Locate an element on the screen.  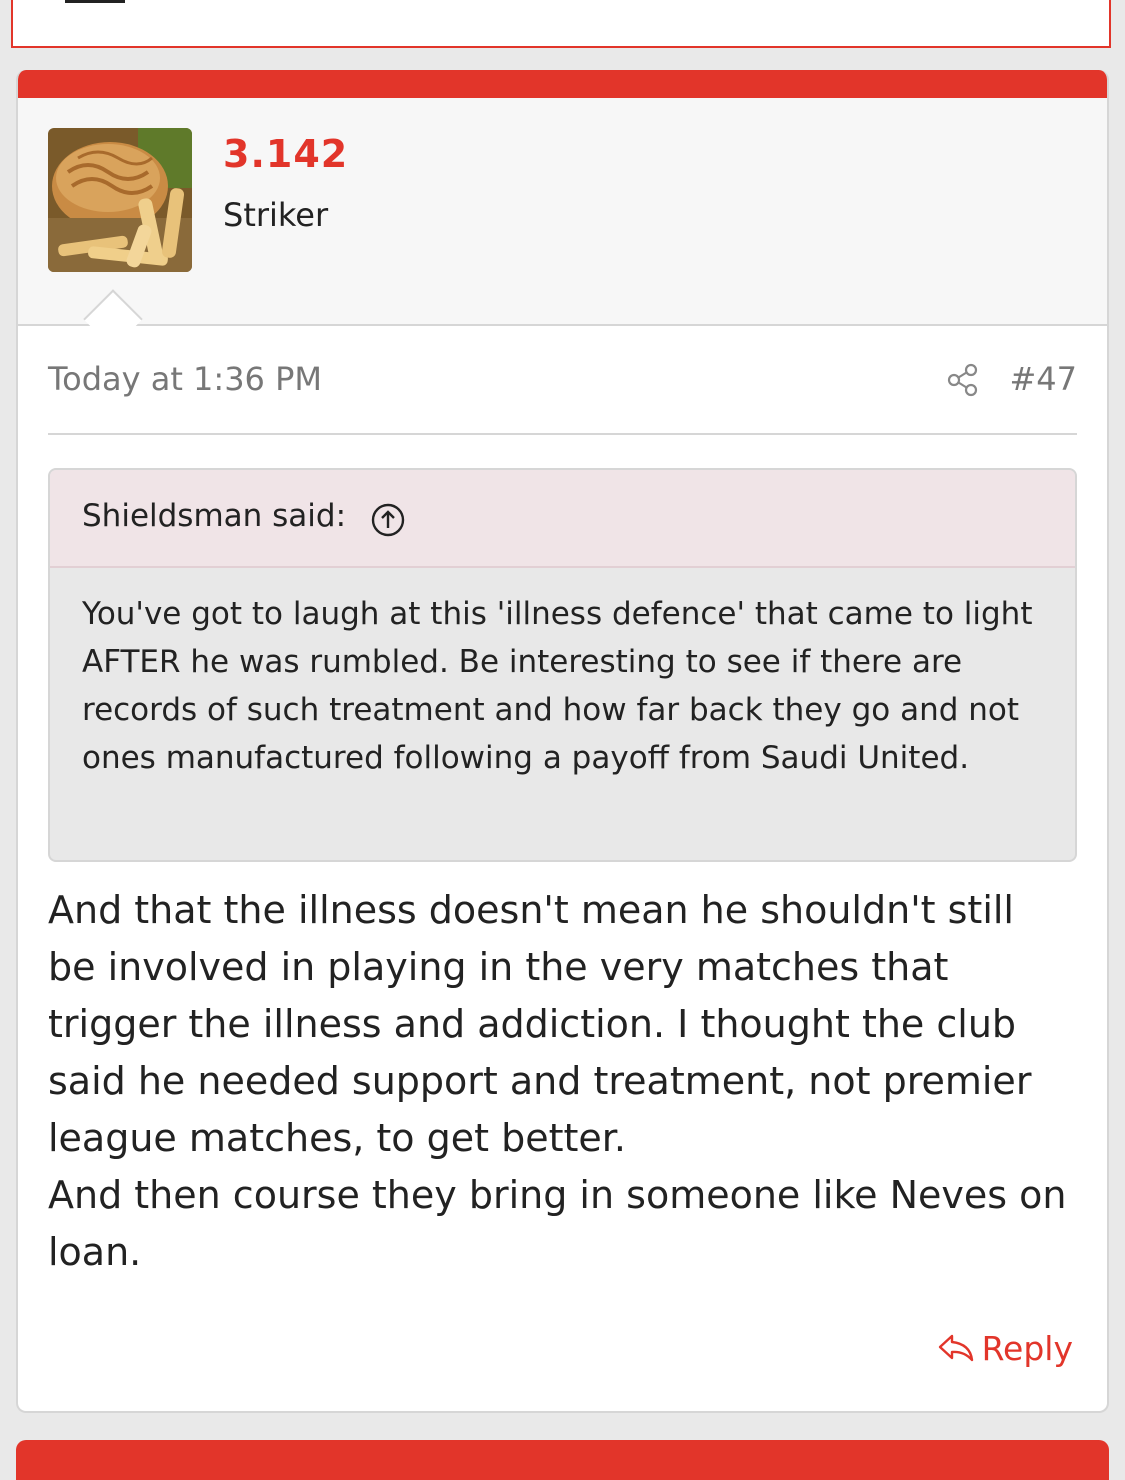
reply-label: Reply is located at coordinates (1027, 1348).